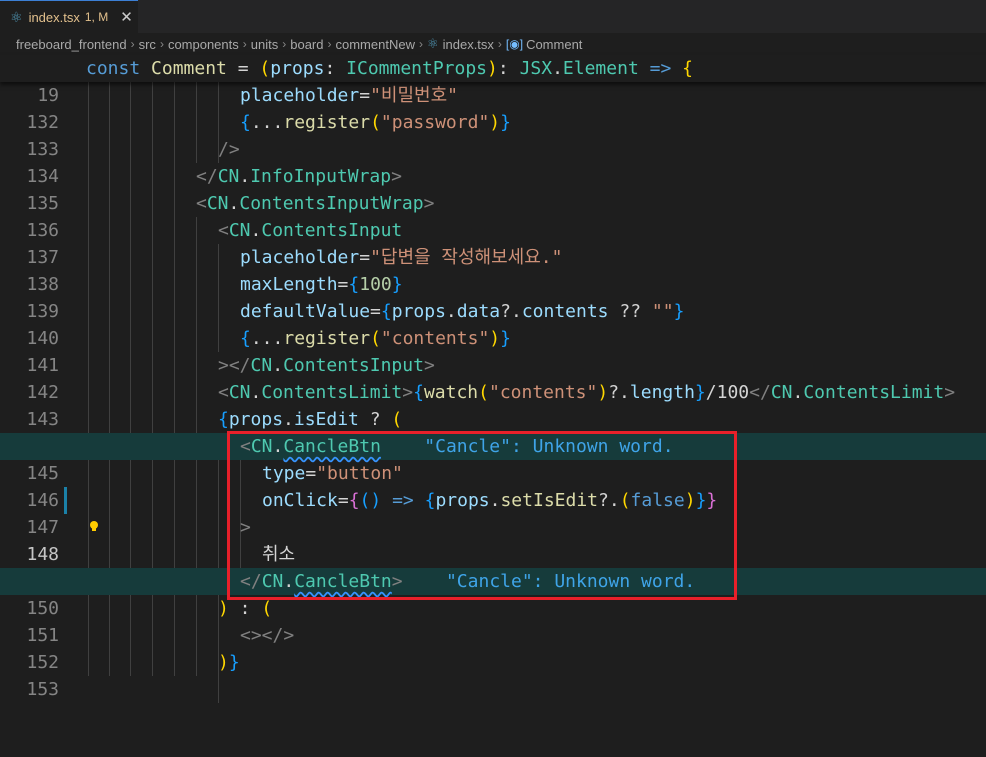 Image resolution: width=986 pixels, height=757 pixels. What do you see at coordinates (126, 17) in the screenshot?
I see `close-icon: ✕` at bounding box center [126, 17].